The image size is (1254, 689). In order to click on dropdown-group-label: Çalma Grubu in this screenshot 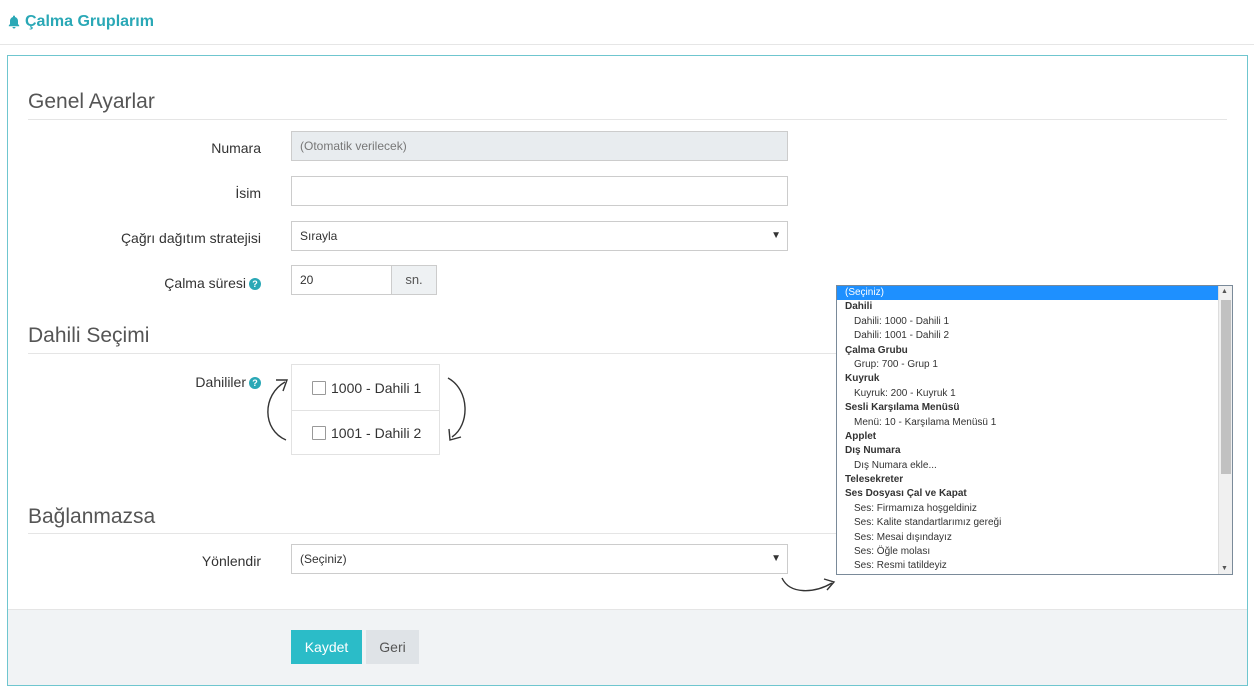, I will do `click(876, 350)`.